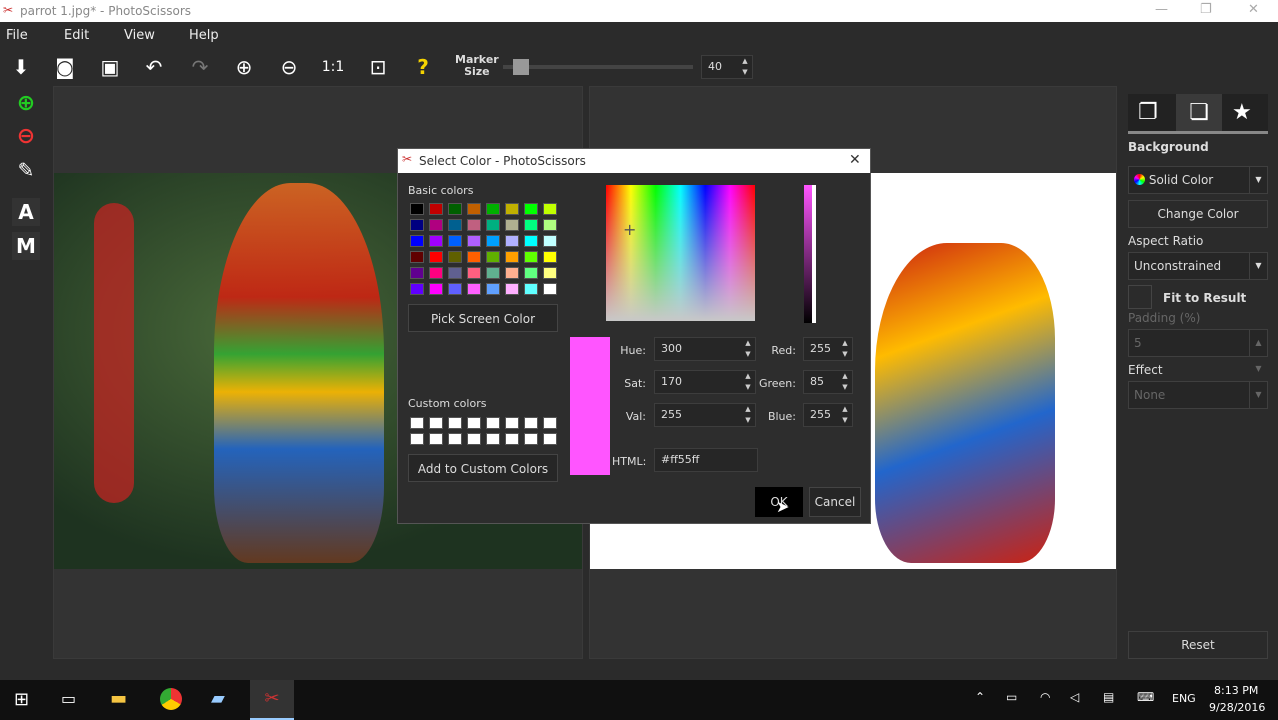 Image resolution: width=1278 pixels, height=720 pixels. I want to click on chevron-up-icon: ⌃, so click(980, 697).